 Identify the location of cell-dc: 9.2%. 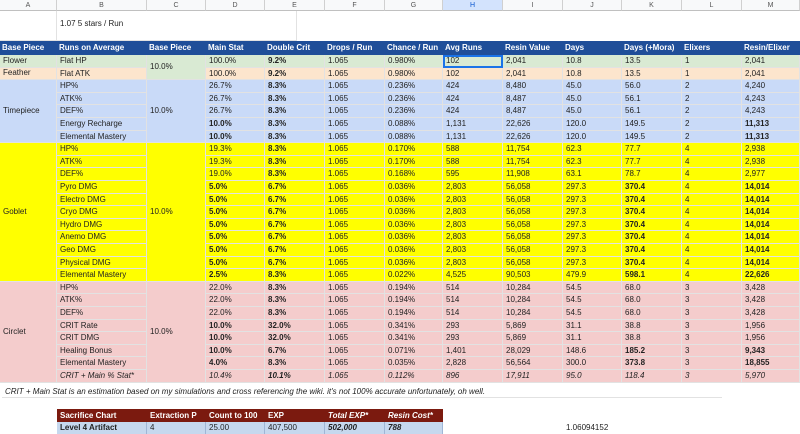
(295, 74).